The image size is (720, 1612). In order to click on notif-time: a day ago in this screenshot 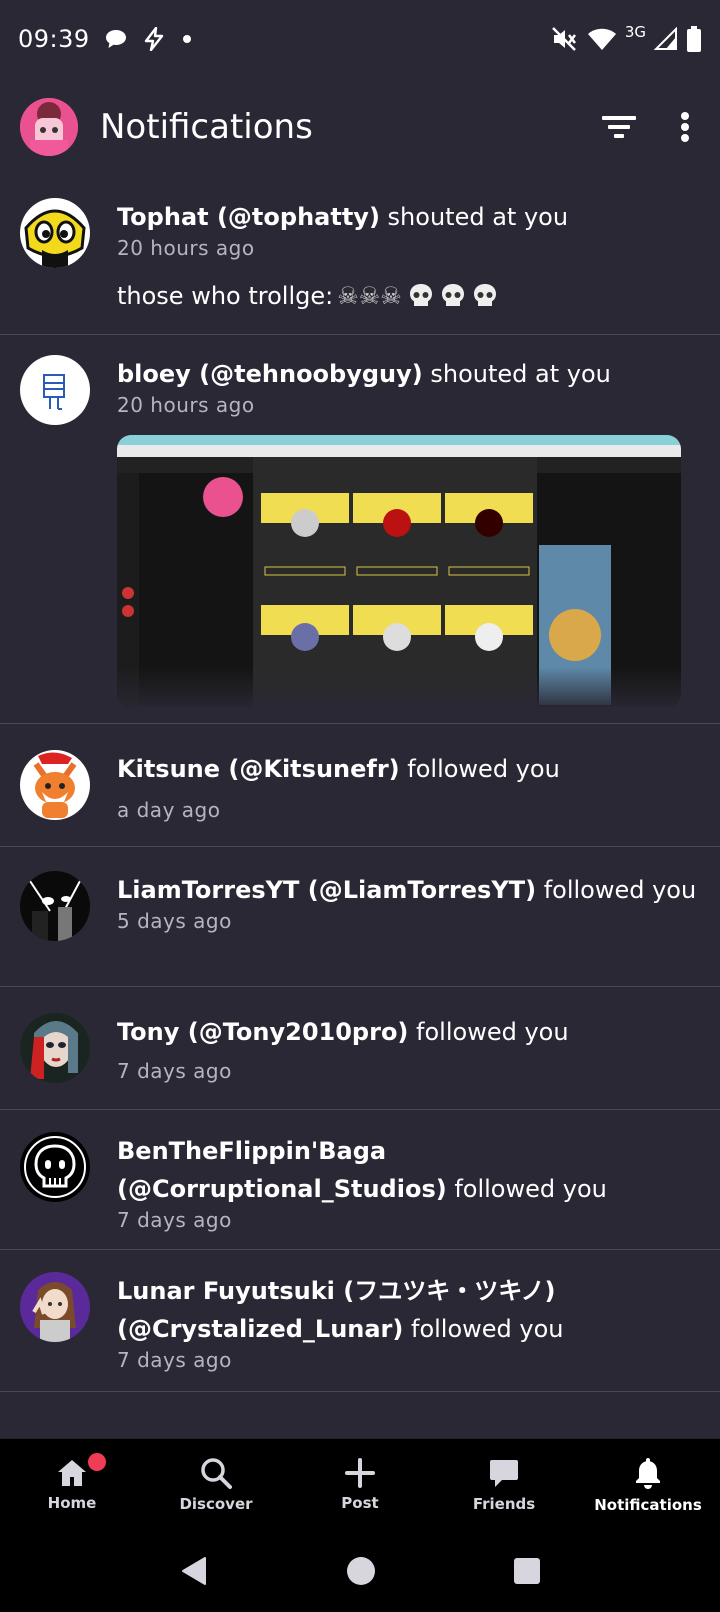, I will do `click(169, 810)`.